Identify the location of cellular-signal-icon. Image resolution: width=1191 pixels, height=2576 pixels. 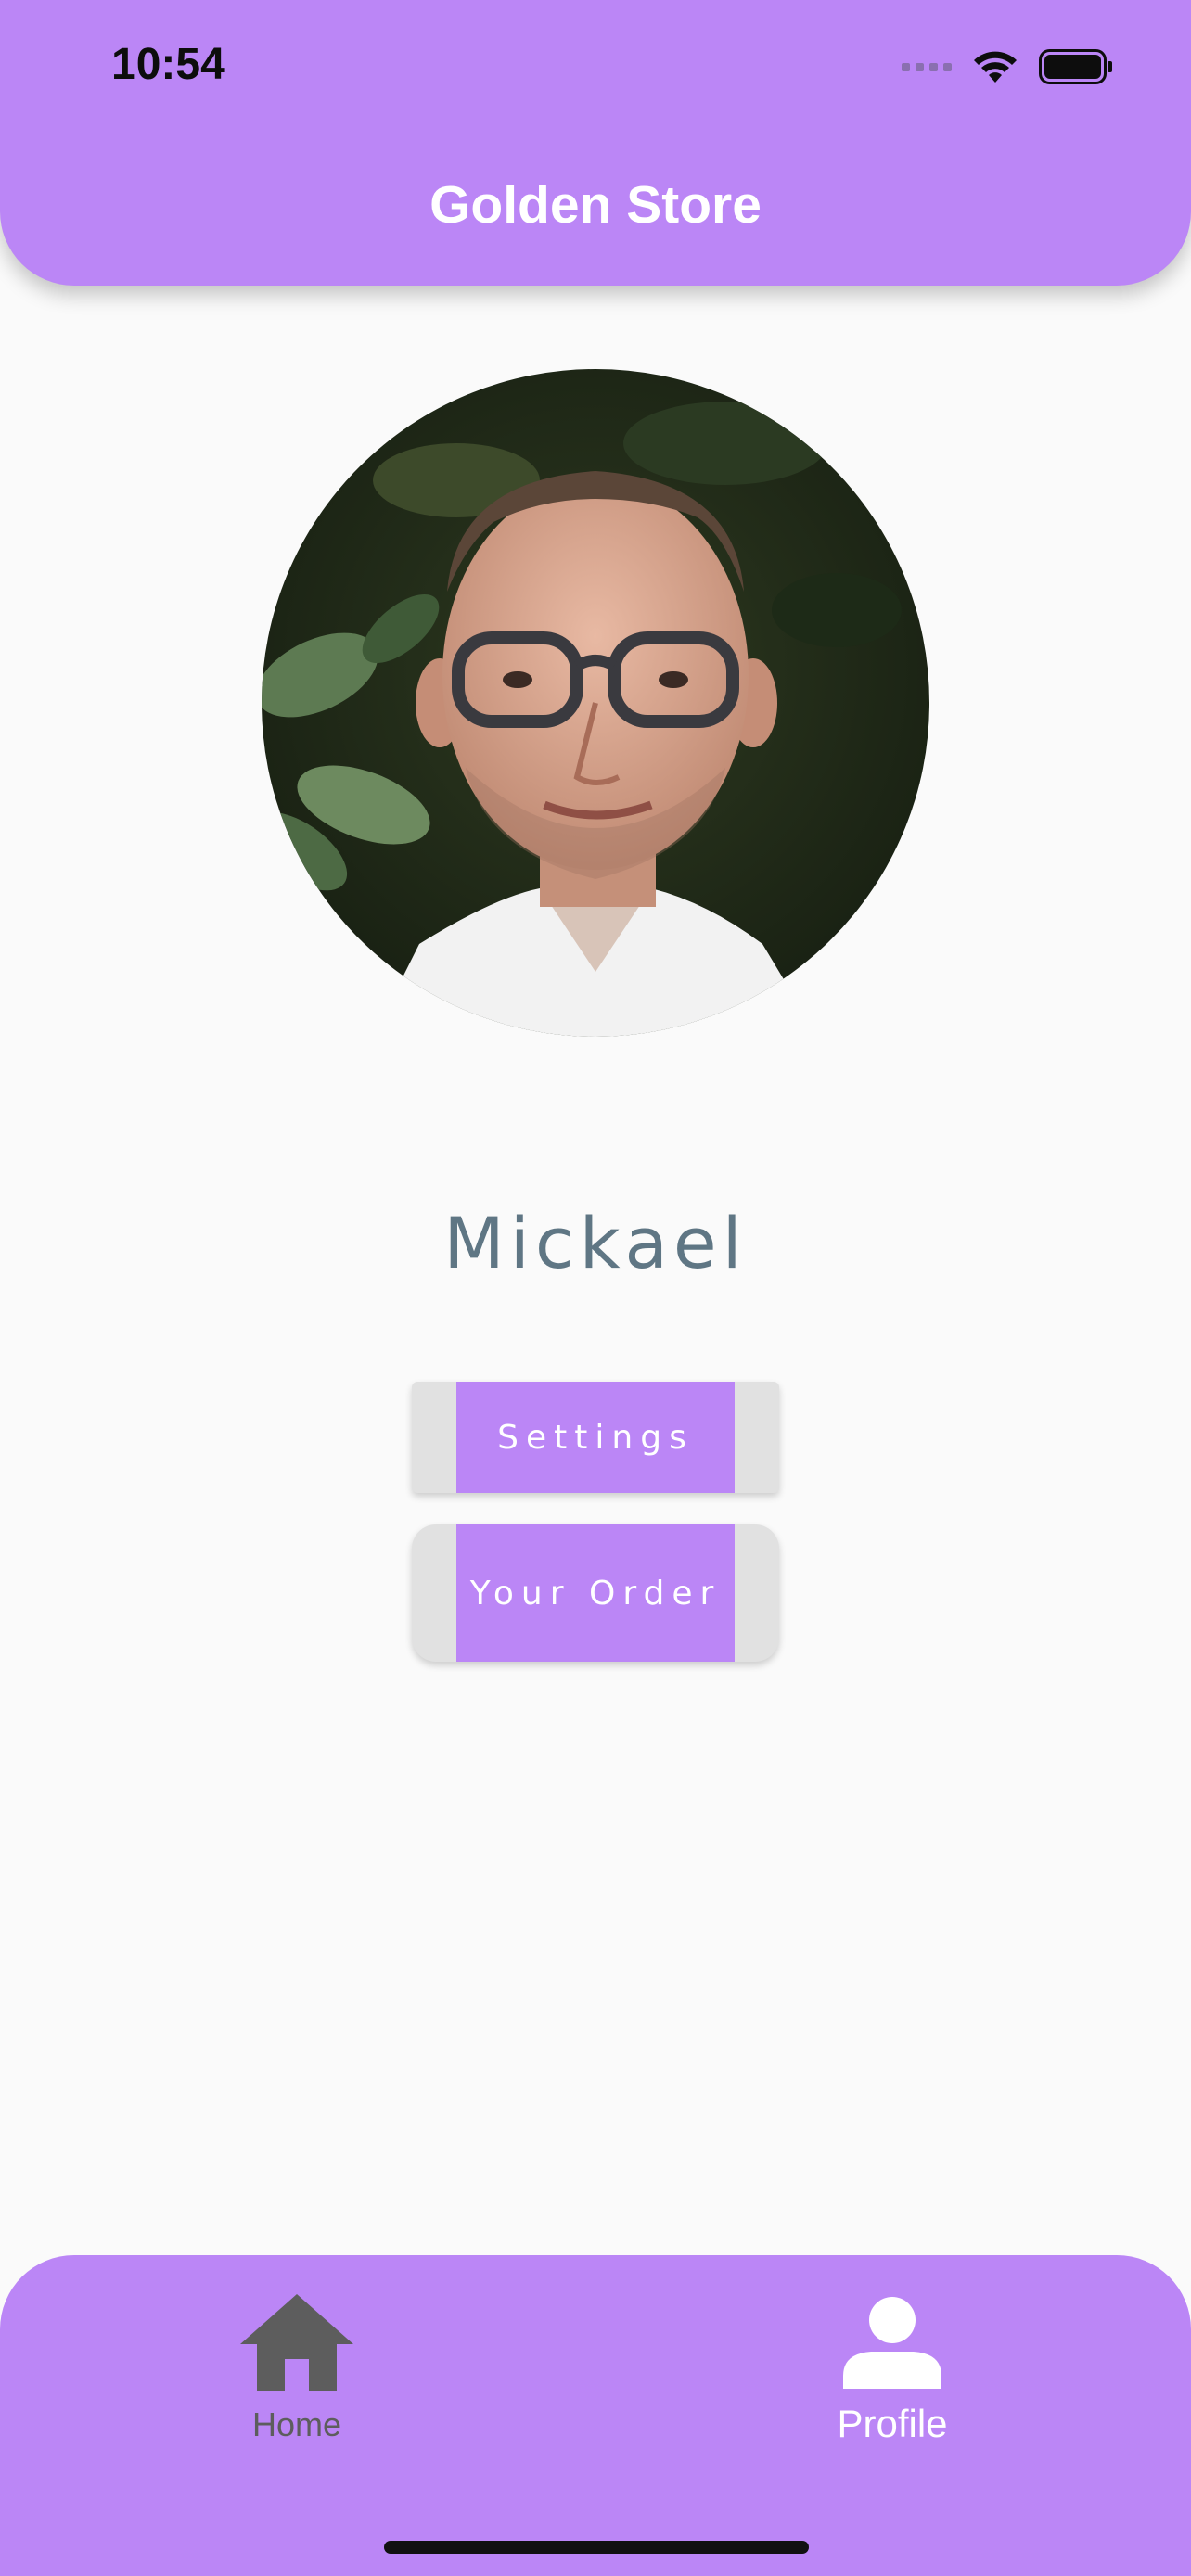
(927, 66).